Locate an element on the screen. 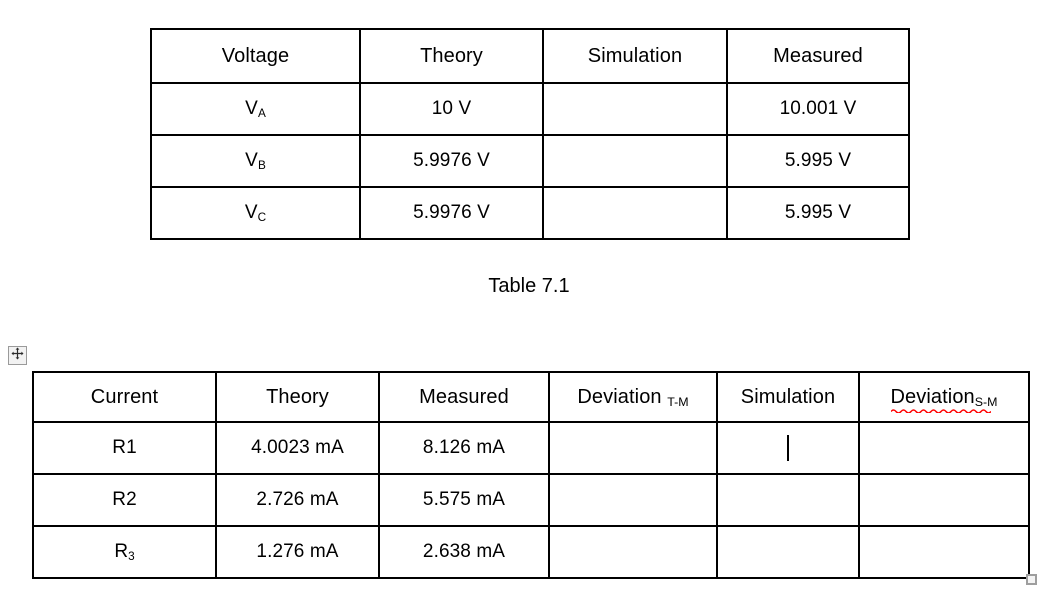  voltage-label-subscript: A is located at coordinates (261, 114).